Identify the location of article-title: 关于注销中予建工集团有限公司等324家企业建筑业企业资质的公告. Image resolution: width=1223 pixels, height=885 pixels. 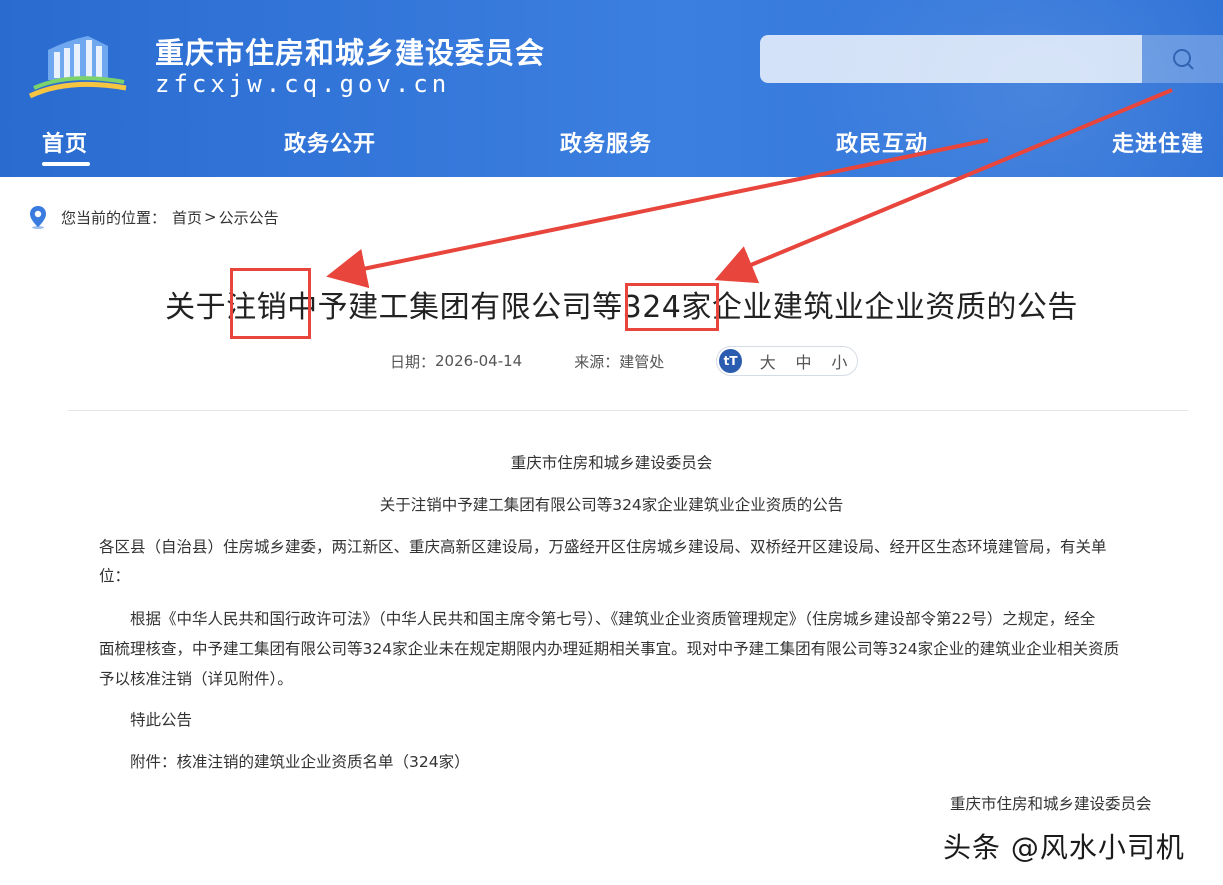
(621, 307).